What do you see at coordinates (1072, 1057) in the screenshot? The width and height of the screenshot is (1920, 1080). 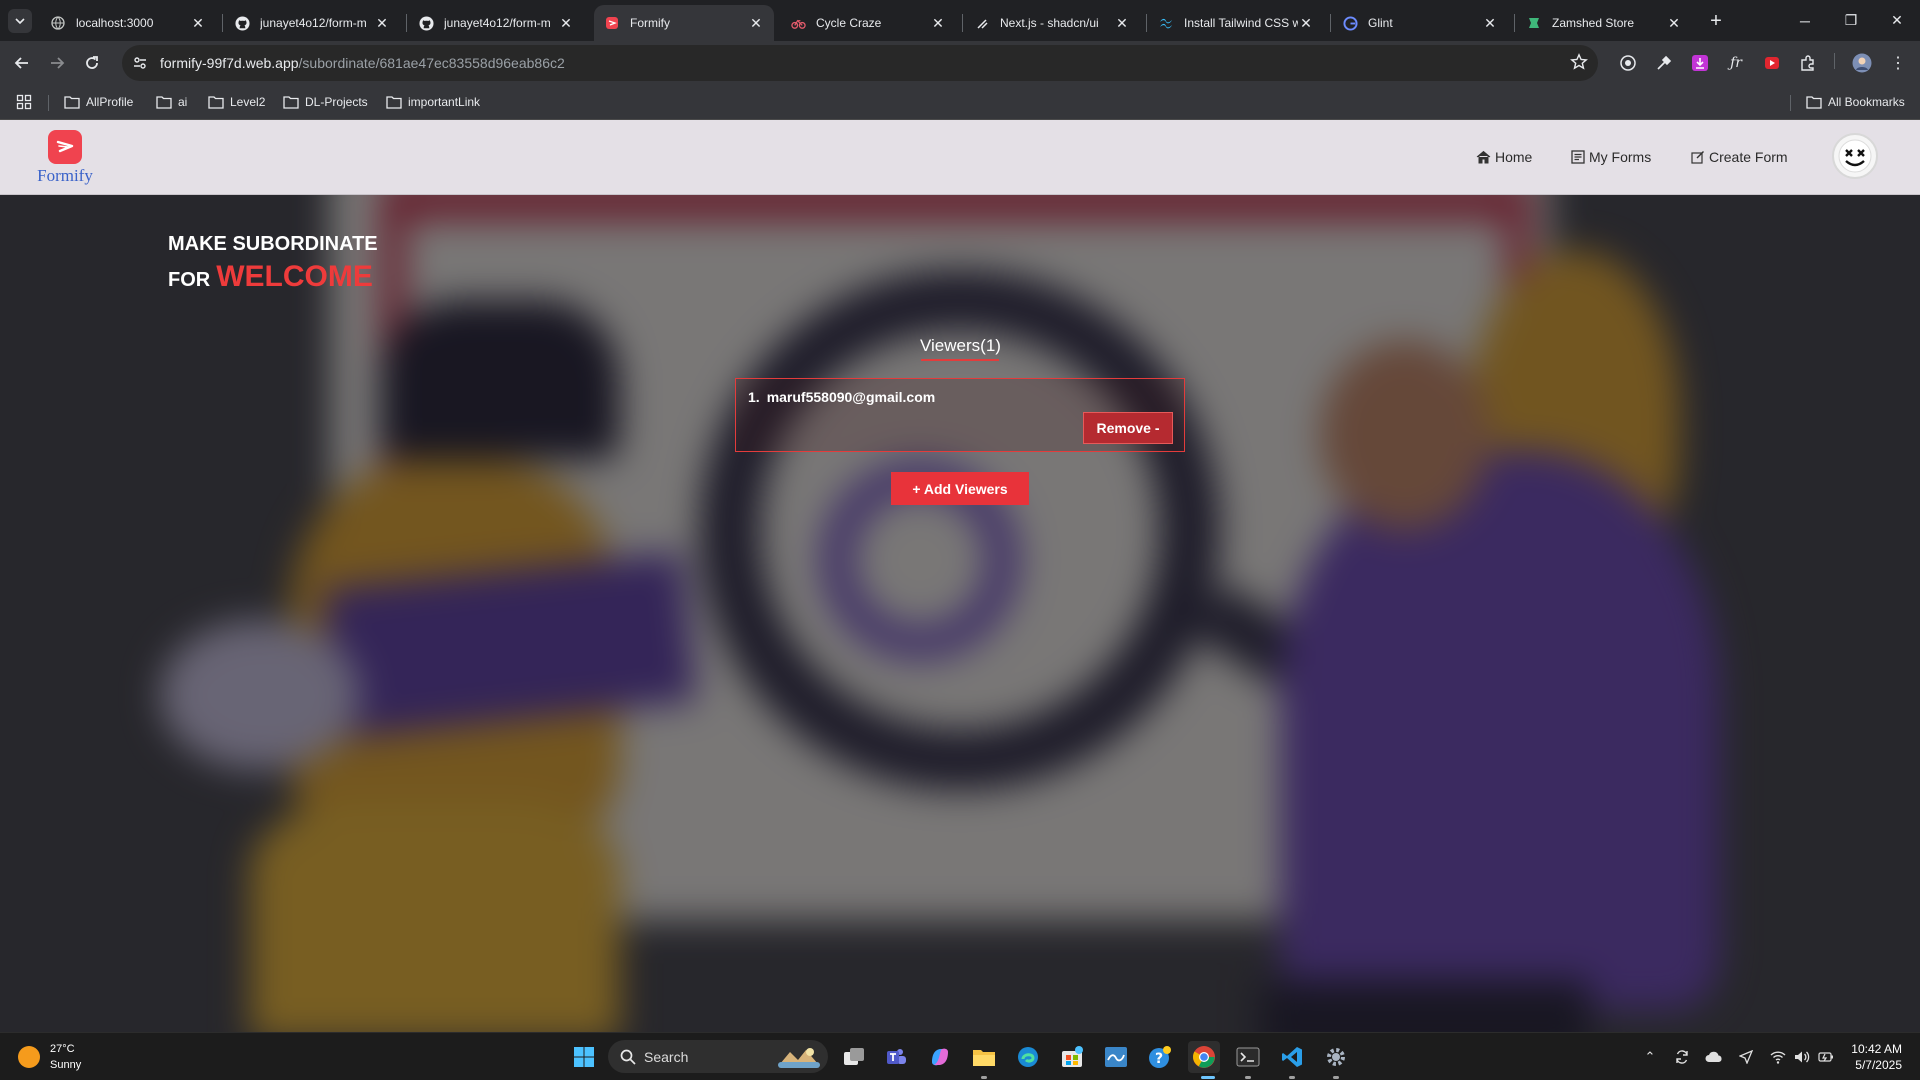 I see `microsoft-store-icon` at bounding box center [1072, 1057].